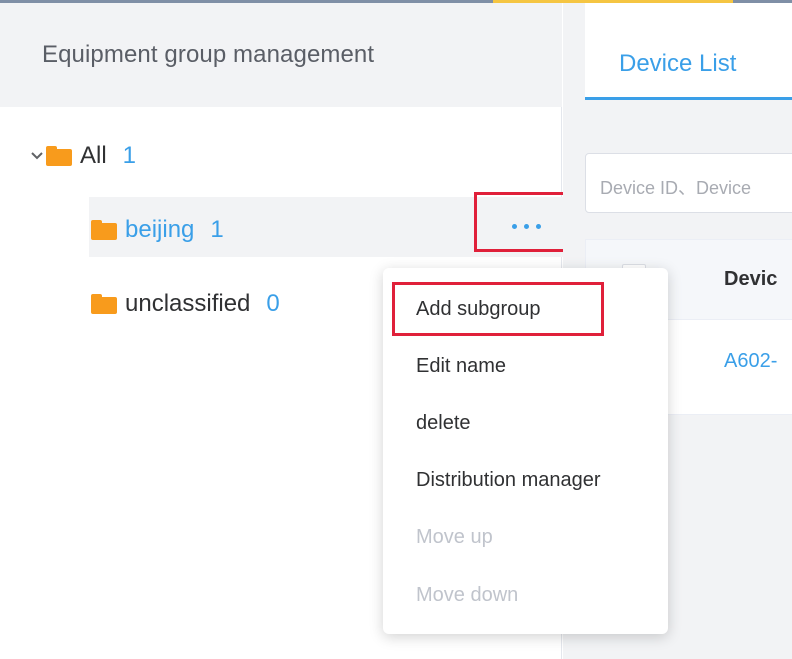 This screenshot has width=792, height=659. I want to click on menu-item-add-subgroup: Add subgroup, so click(478, 309).